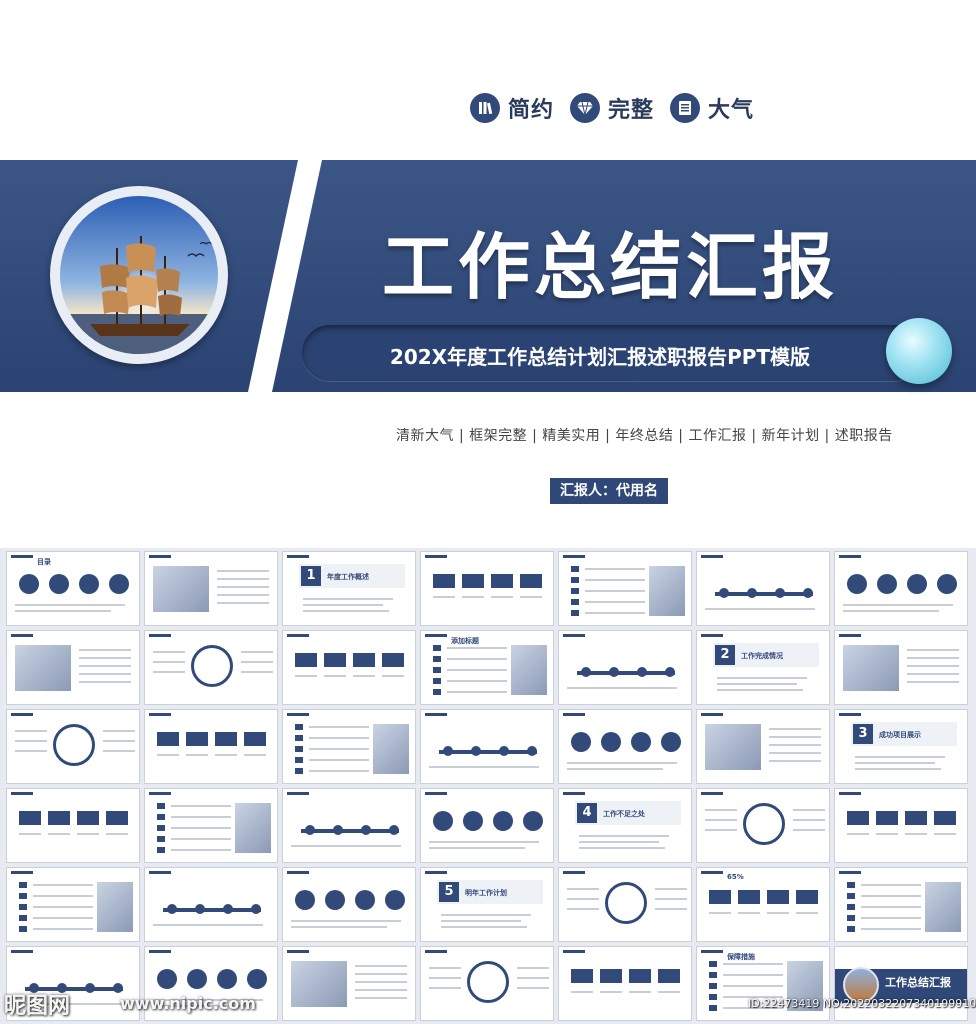 This screenshot has height=1024, width=976. I want to click on slide-thumbnail: 4 工作不足之处, so click(625, 825).